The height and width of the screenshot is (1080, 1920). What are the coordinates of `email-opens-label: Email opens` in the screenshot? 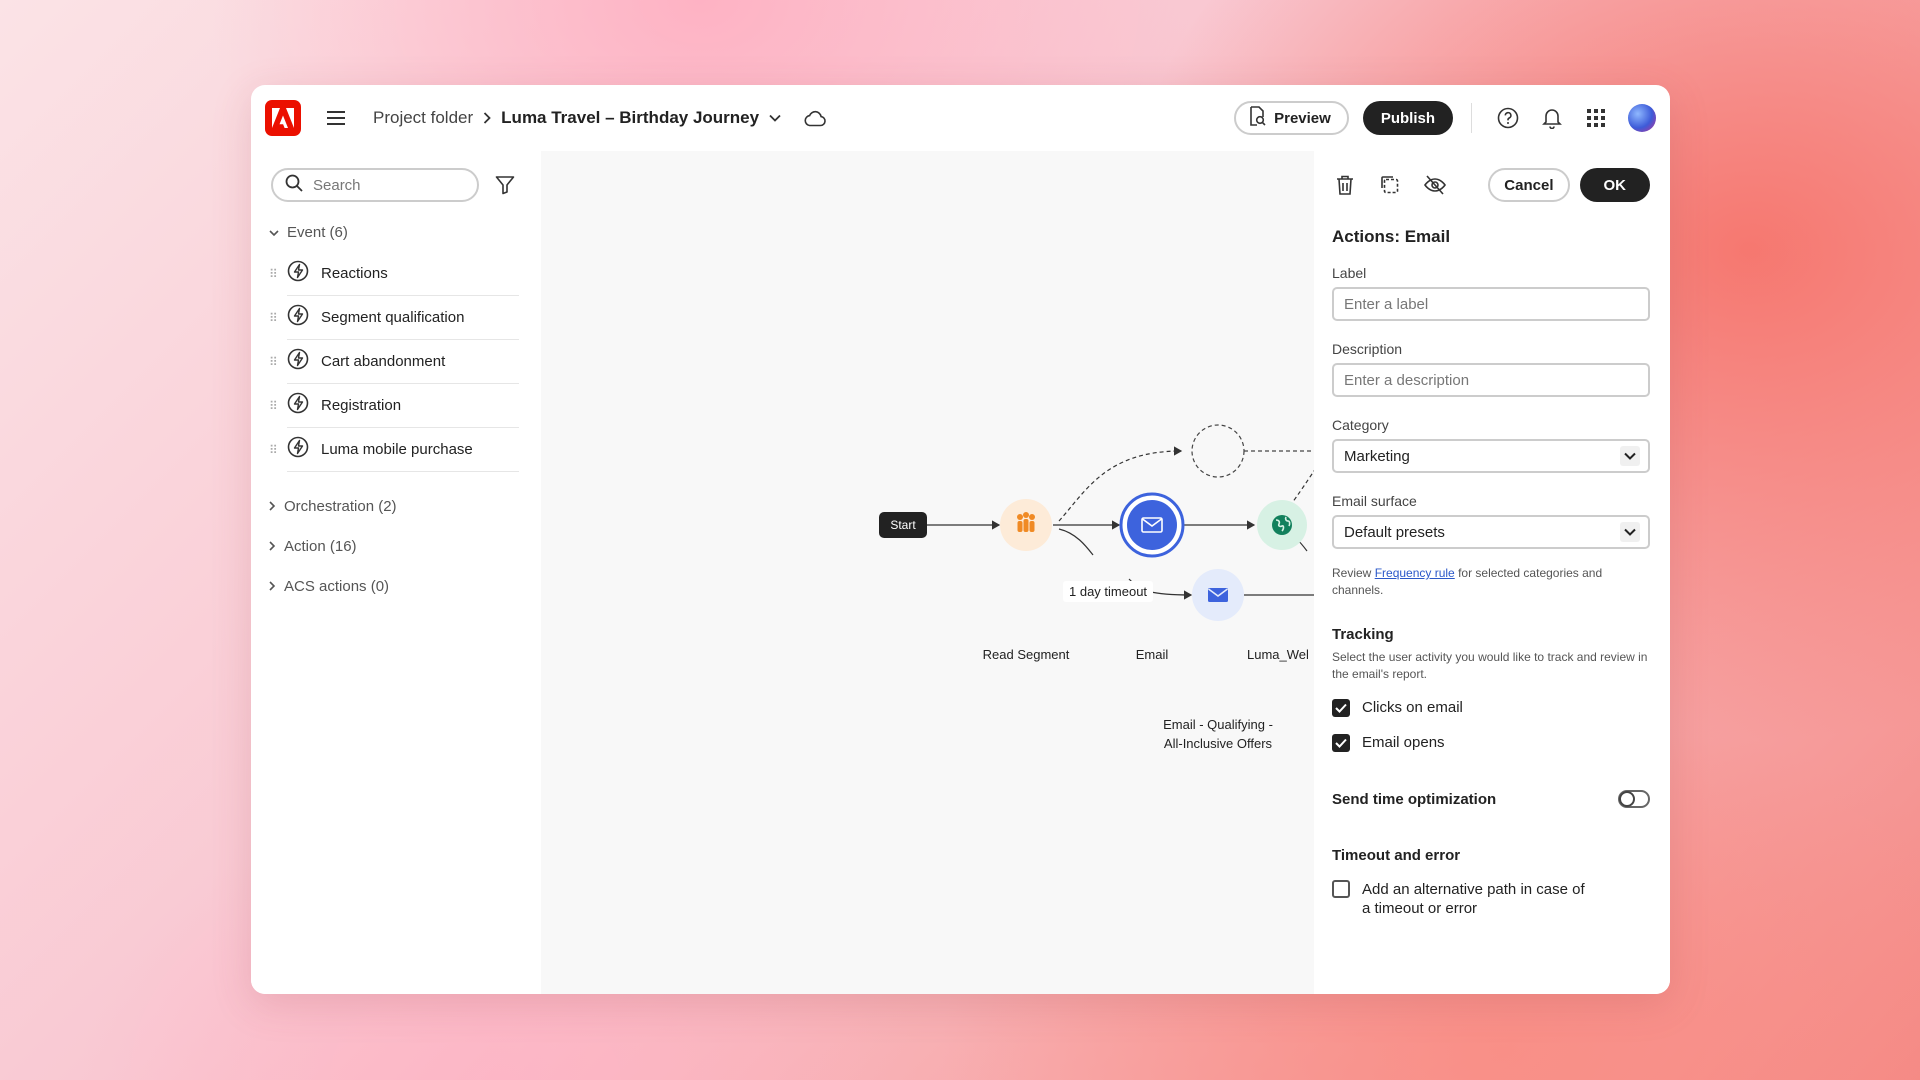 It's located at (1403, 742).